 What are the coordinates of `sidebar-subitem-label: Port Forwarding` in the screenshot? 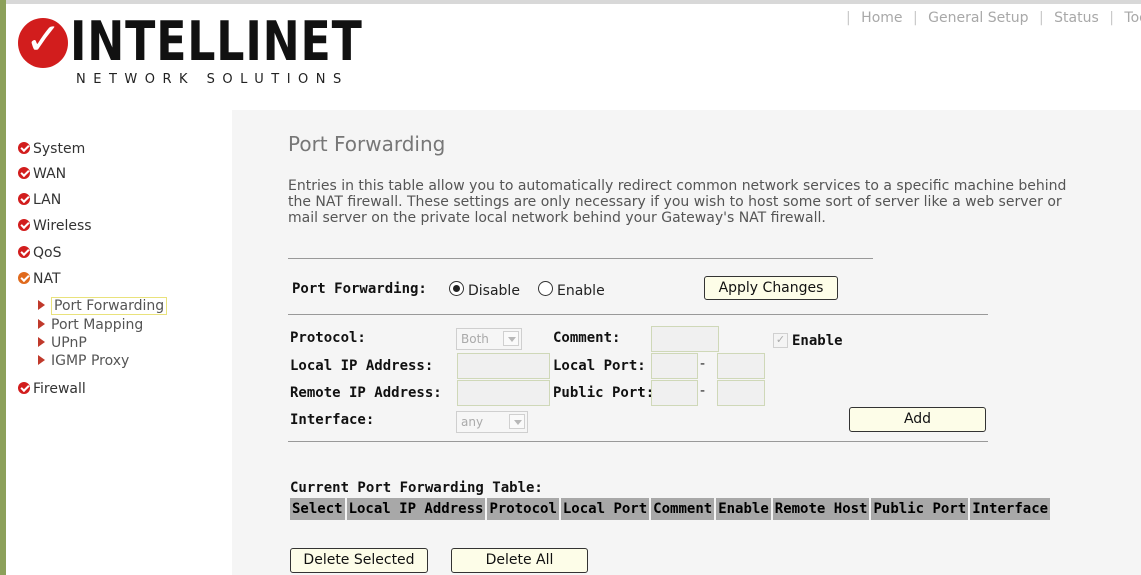 It's located at (109, 306).